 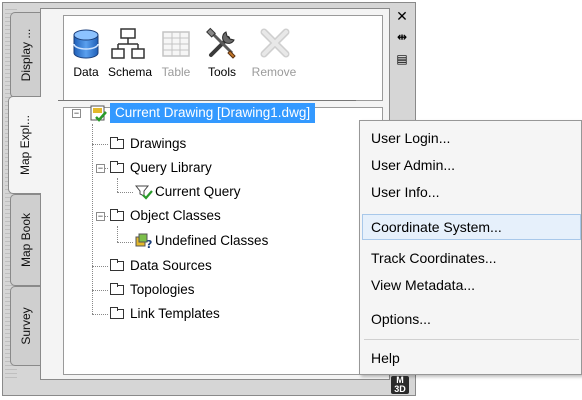 I want to click on toolbar: Data Schema Table Tools Remove, so click(x=223, y=58).